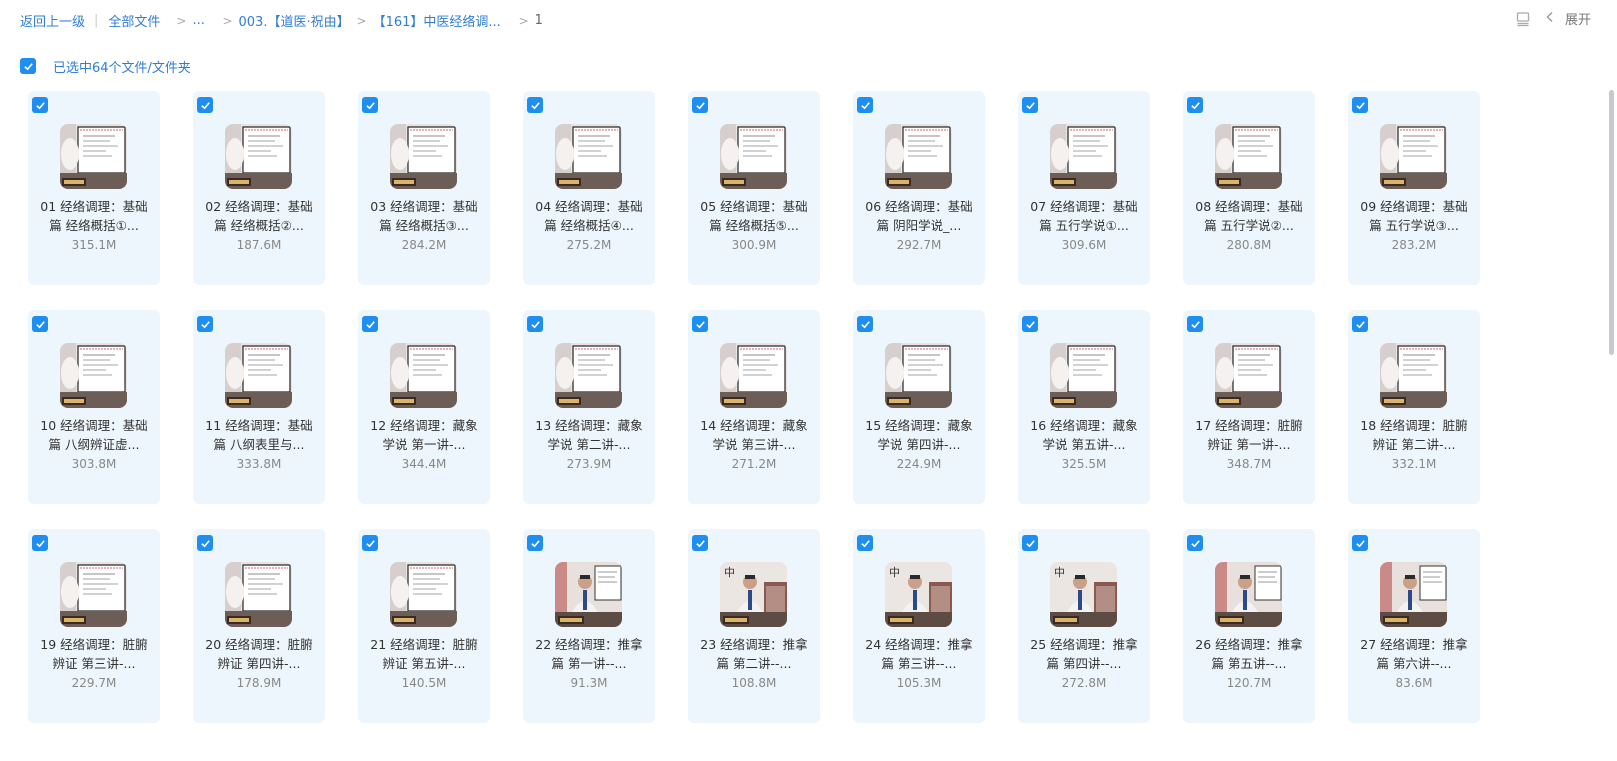  I want to click on file-card: 中 25 经络调理：推拿篇 第四讲--... 272.8M, so click(1084, 626).